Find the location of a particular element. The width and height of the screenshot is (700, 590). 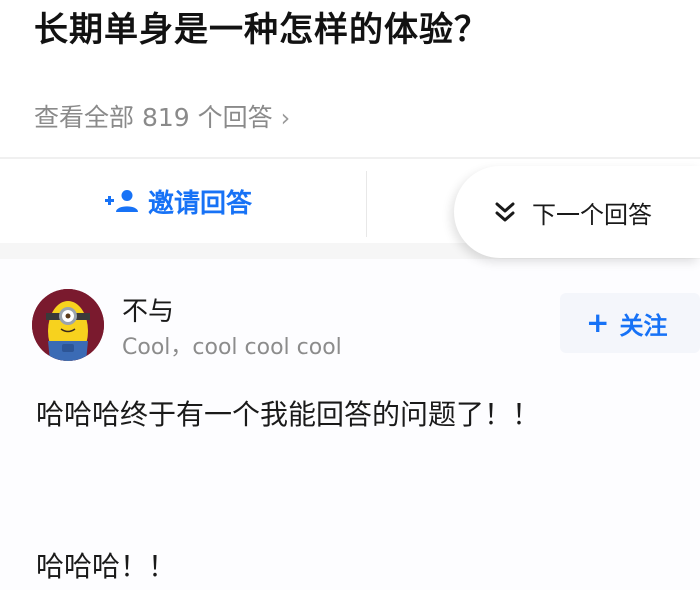

view-all-answers-link: 查看全部 819 个回答 › is located at coordinates (162, 116).